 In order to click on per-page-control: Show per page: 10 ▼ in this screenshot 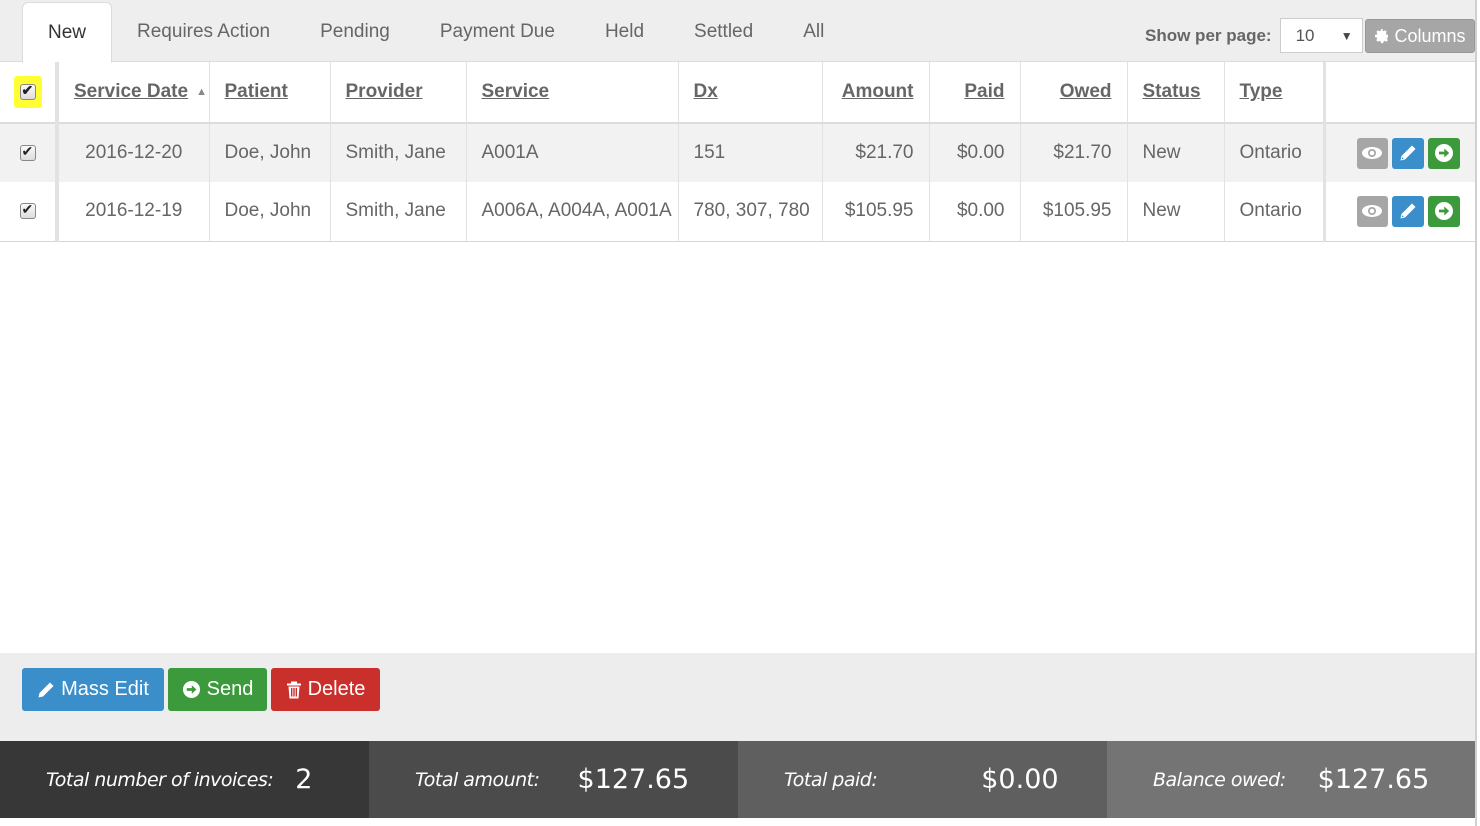, I will do `click(1254, 35)`.